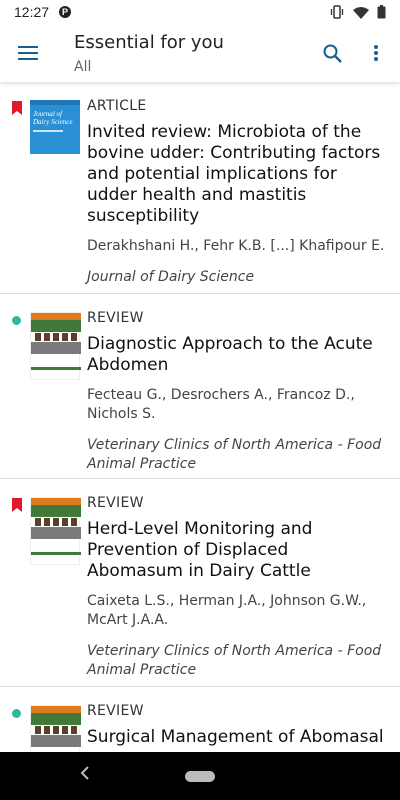  What do you see at coordinates (237, 737) in the screenshot?
I see `article-title: Surgical Management of Abomasal` at bounding box center [237, 737].